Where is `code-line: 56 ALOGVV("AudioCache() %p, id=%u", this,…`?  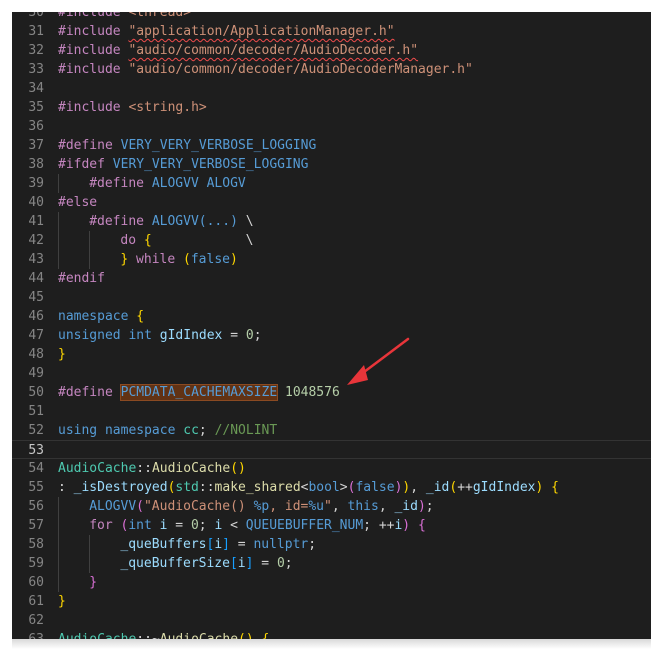 code-line: 56 ALOGVV("AudioCache() %p, id=%u", this,… is located at coordinates (331, 506).